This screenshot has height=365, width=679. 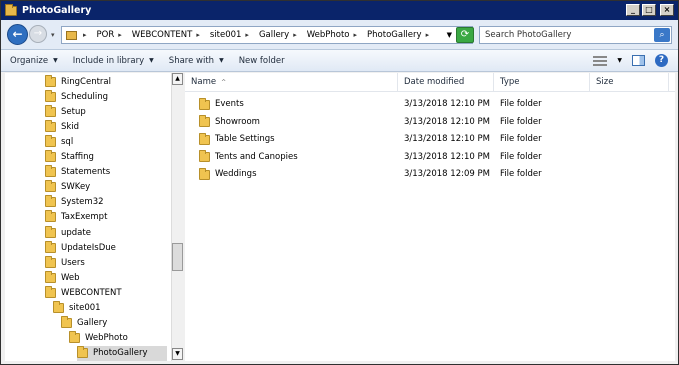 I want to click on tree-item: TaxExempt, so click(x=106, y=217).